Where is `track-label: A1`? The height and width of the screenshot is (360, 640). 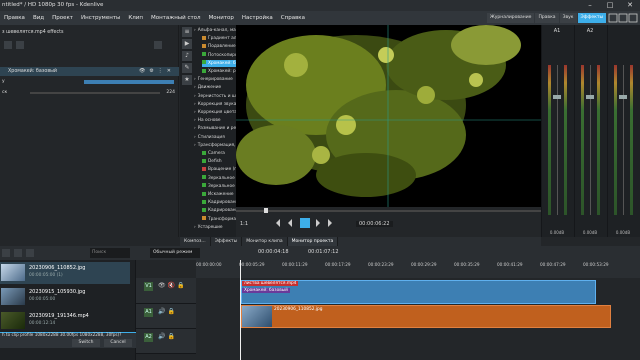 track-label: A1 is located at coordinates (148, 312).